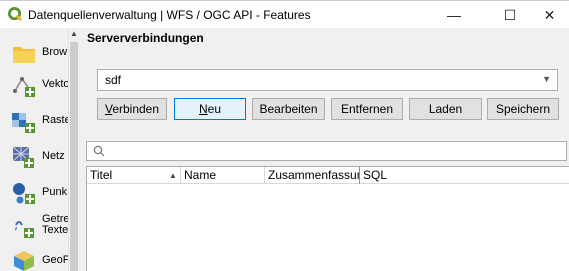 The width and height of the screenshot is (569, 271). I want to click on qgis-logo-icon, so click(15, 14).